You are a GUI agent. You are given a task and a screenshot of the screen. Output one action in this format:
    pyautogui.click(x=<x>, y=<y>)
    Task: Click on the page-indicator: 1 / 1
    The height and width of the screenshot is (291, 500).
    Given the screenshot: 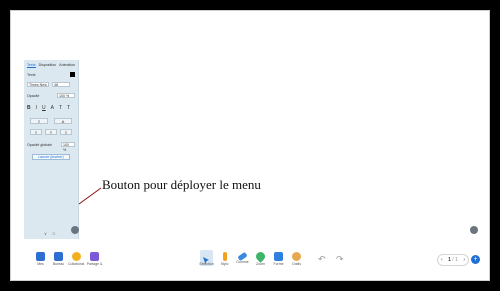 What is the action you would take?
    pyautogui.click(x=453, y=260)
    